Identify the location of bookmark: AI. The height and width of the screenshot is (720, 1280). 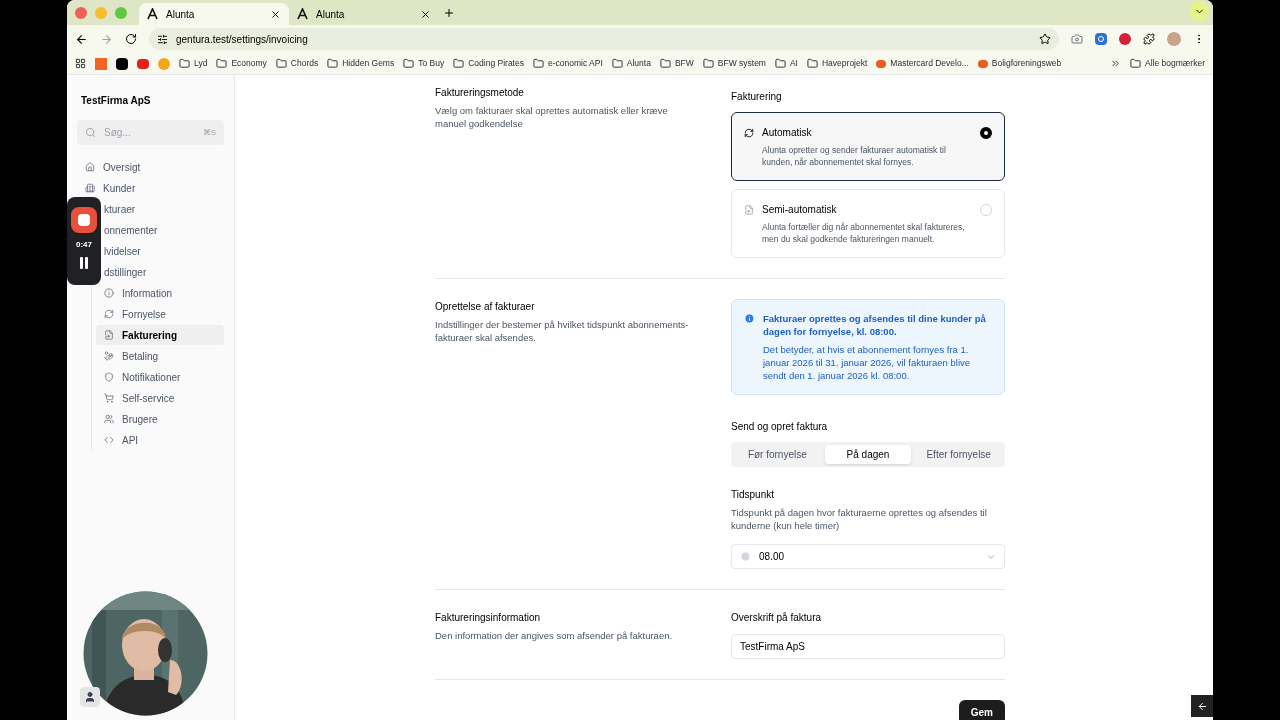
(793, 63).